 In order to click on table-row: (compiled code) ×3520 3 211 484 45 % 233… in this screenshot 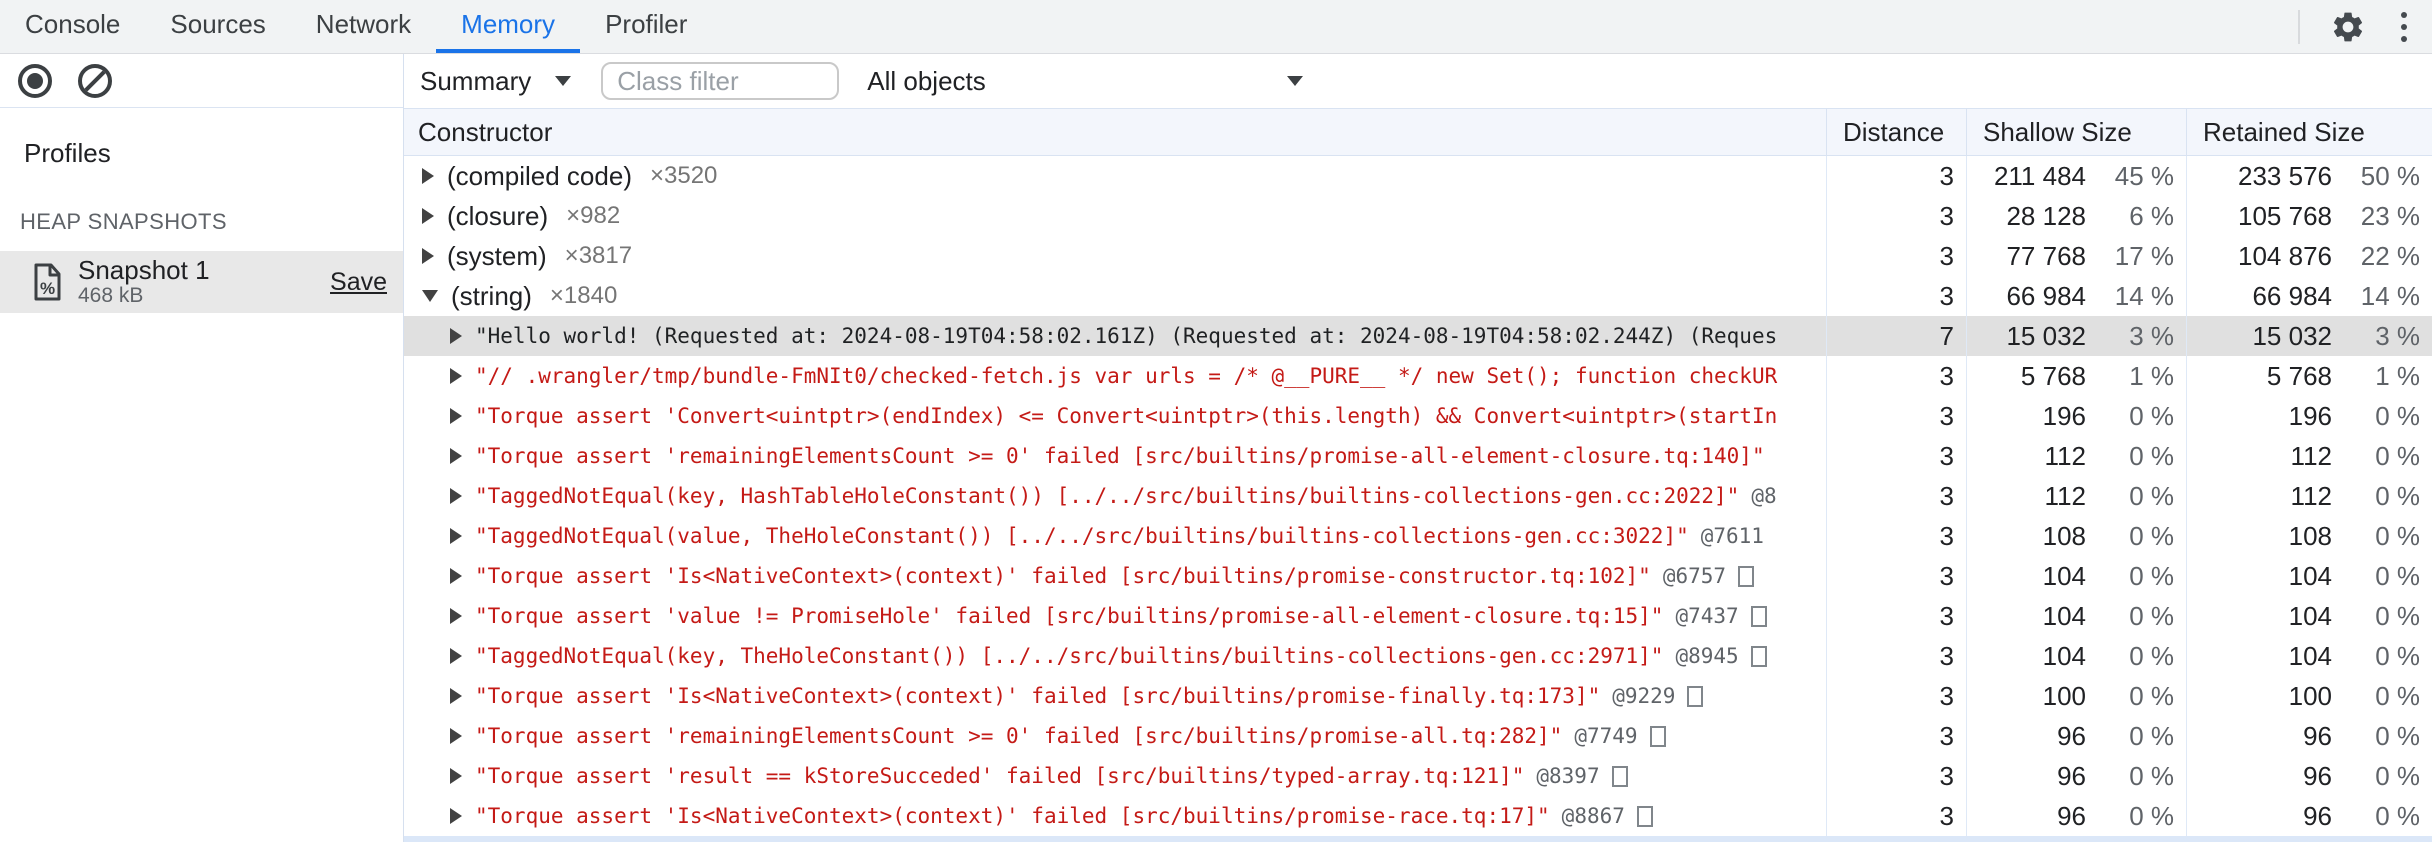, I will do `click(1418, 176)`.